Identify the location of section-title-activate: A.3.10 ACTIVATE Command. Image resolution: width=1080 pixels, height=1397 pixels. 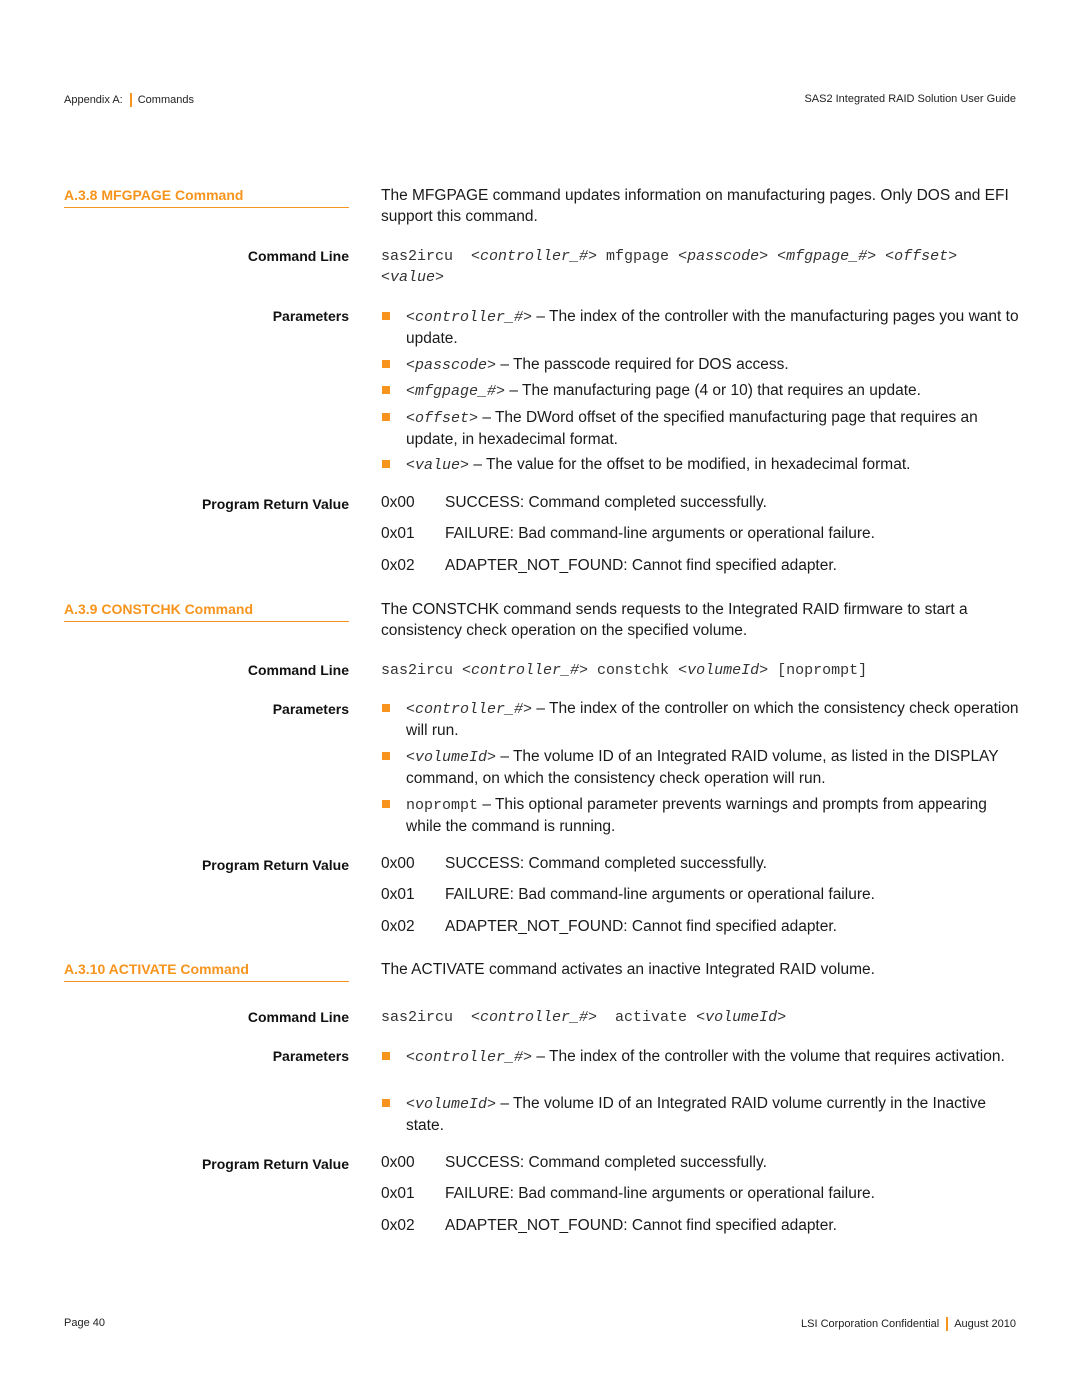
(206, 971).